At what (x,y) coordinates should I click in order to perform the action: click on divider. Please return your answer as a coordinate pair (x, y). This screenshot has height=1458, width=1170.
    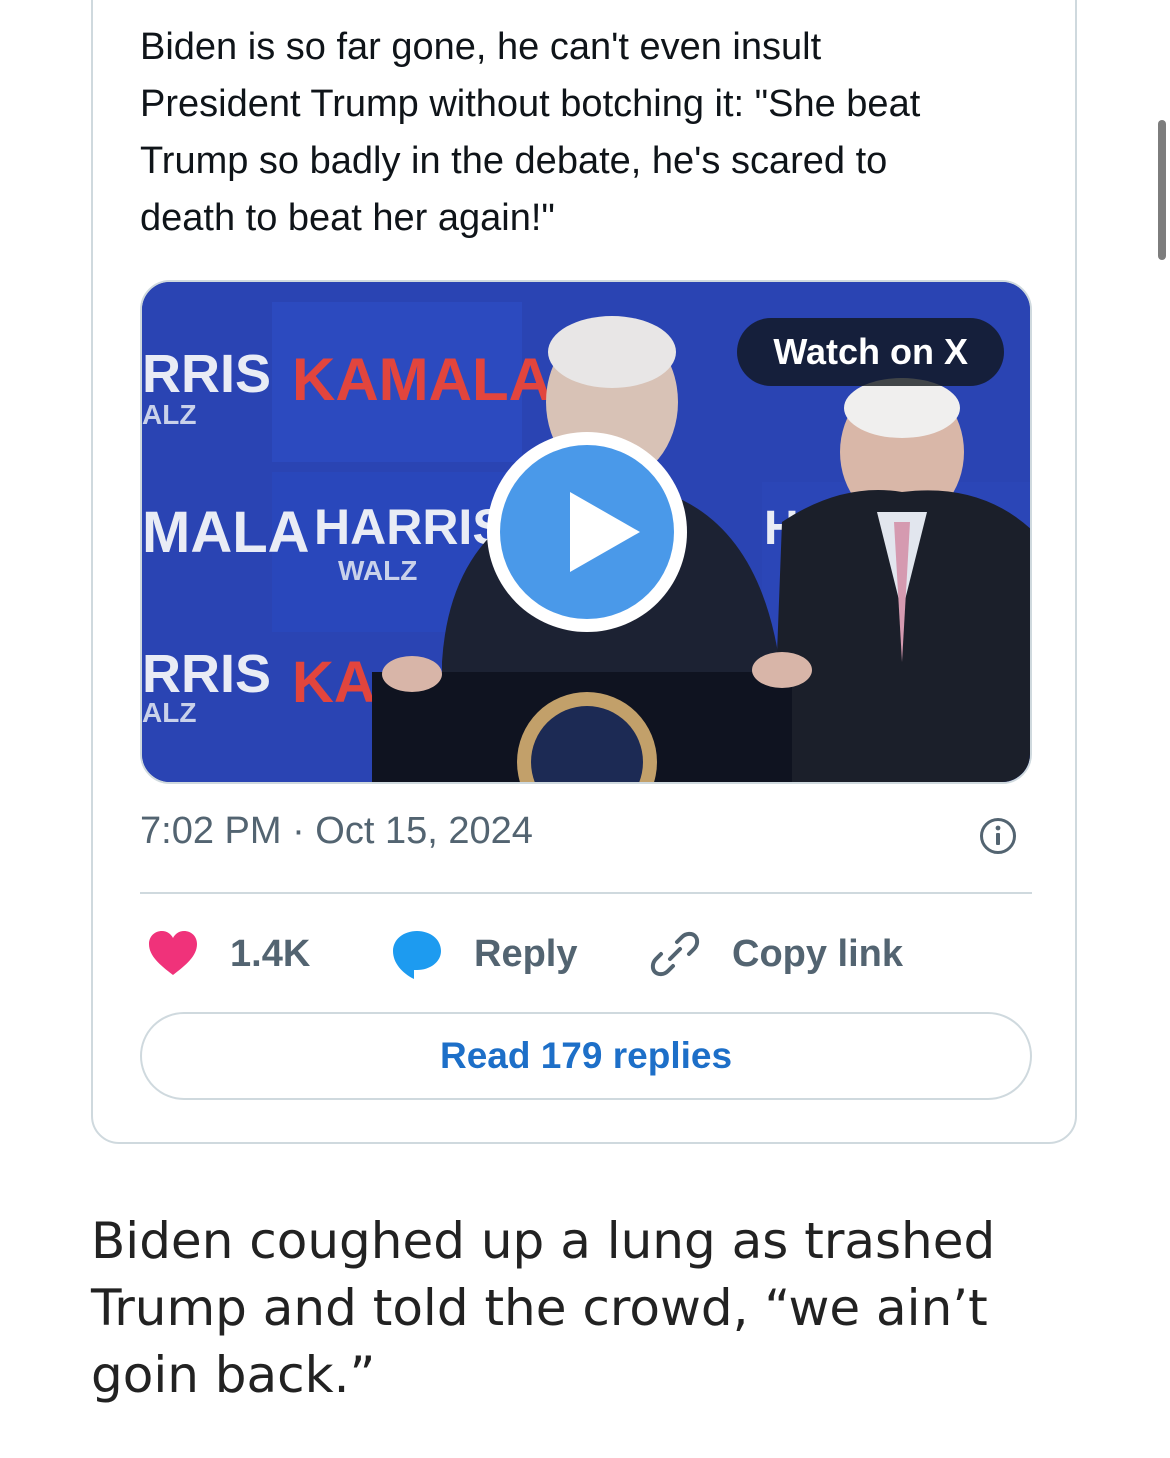
    Looking at the image, I should click on (586, 893).